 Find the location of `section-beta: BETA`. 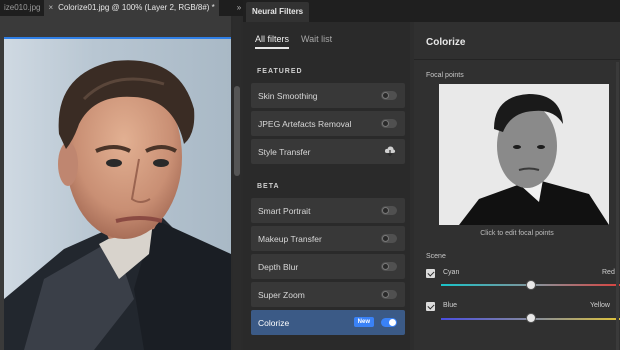

section-beta: BETA is located at coordinates (268, 186).